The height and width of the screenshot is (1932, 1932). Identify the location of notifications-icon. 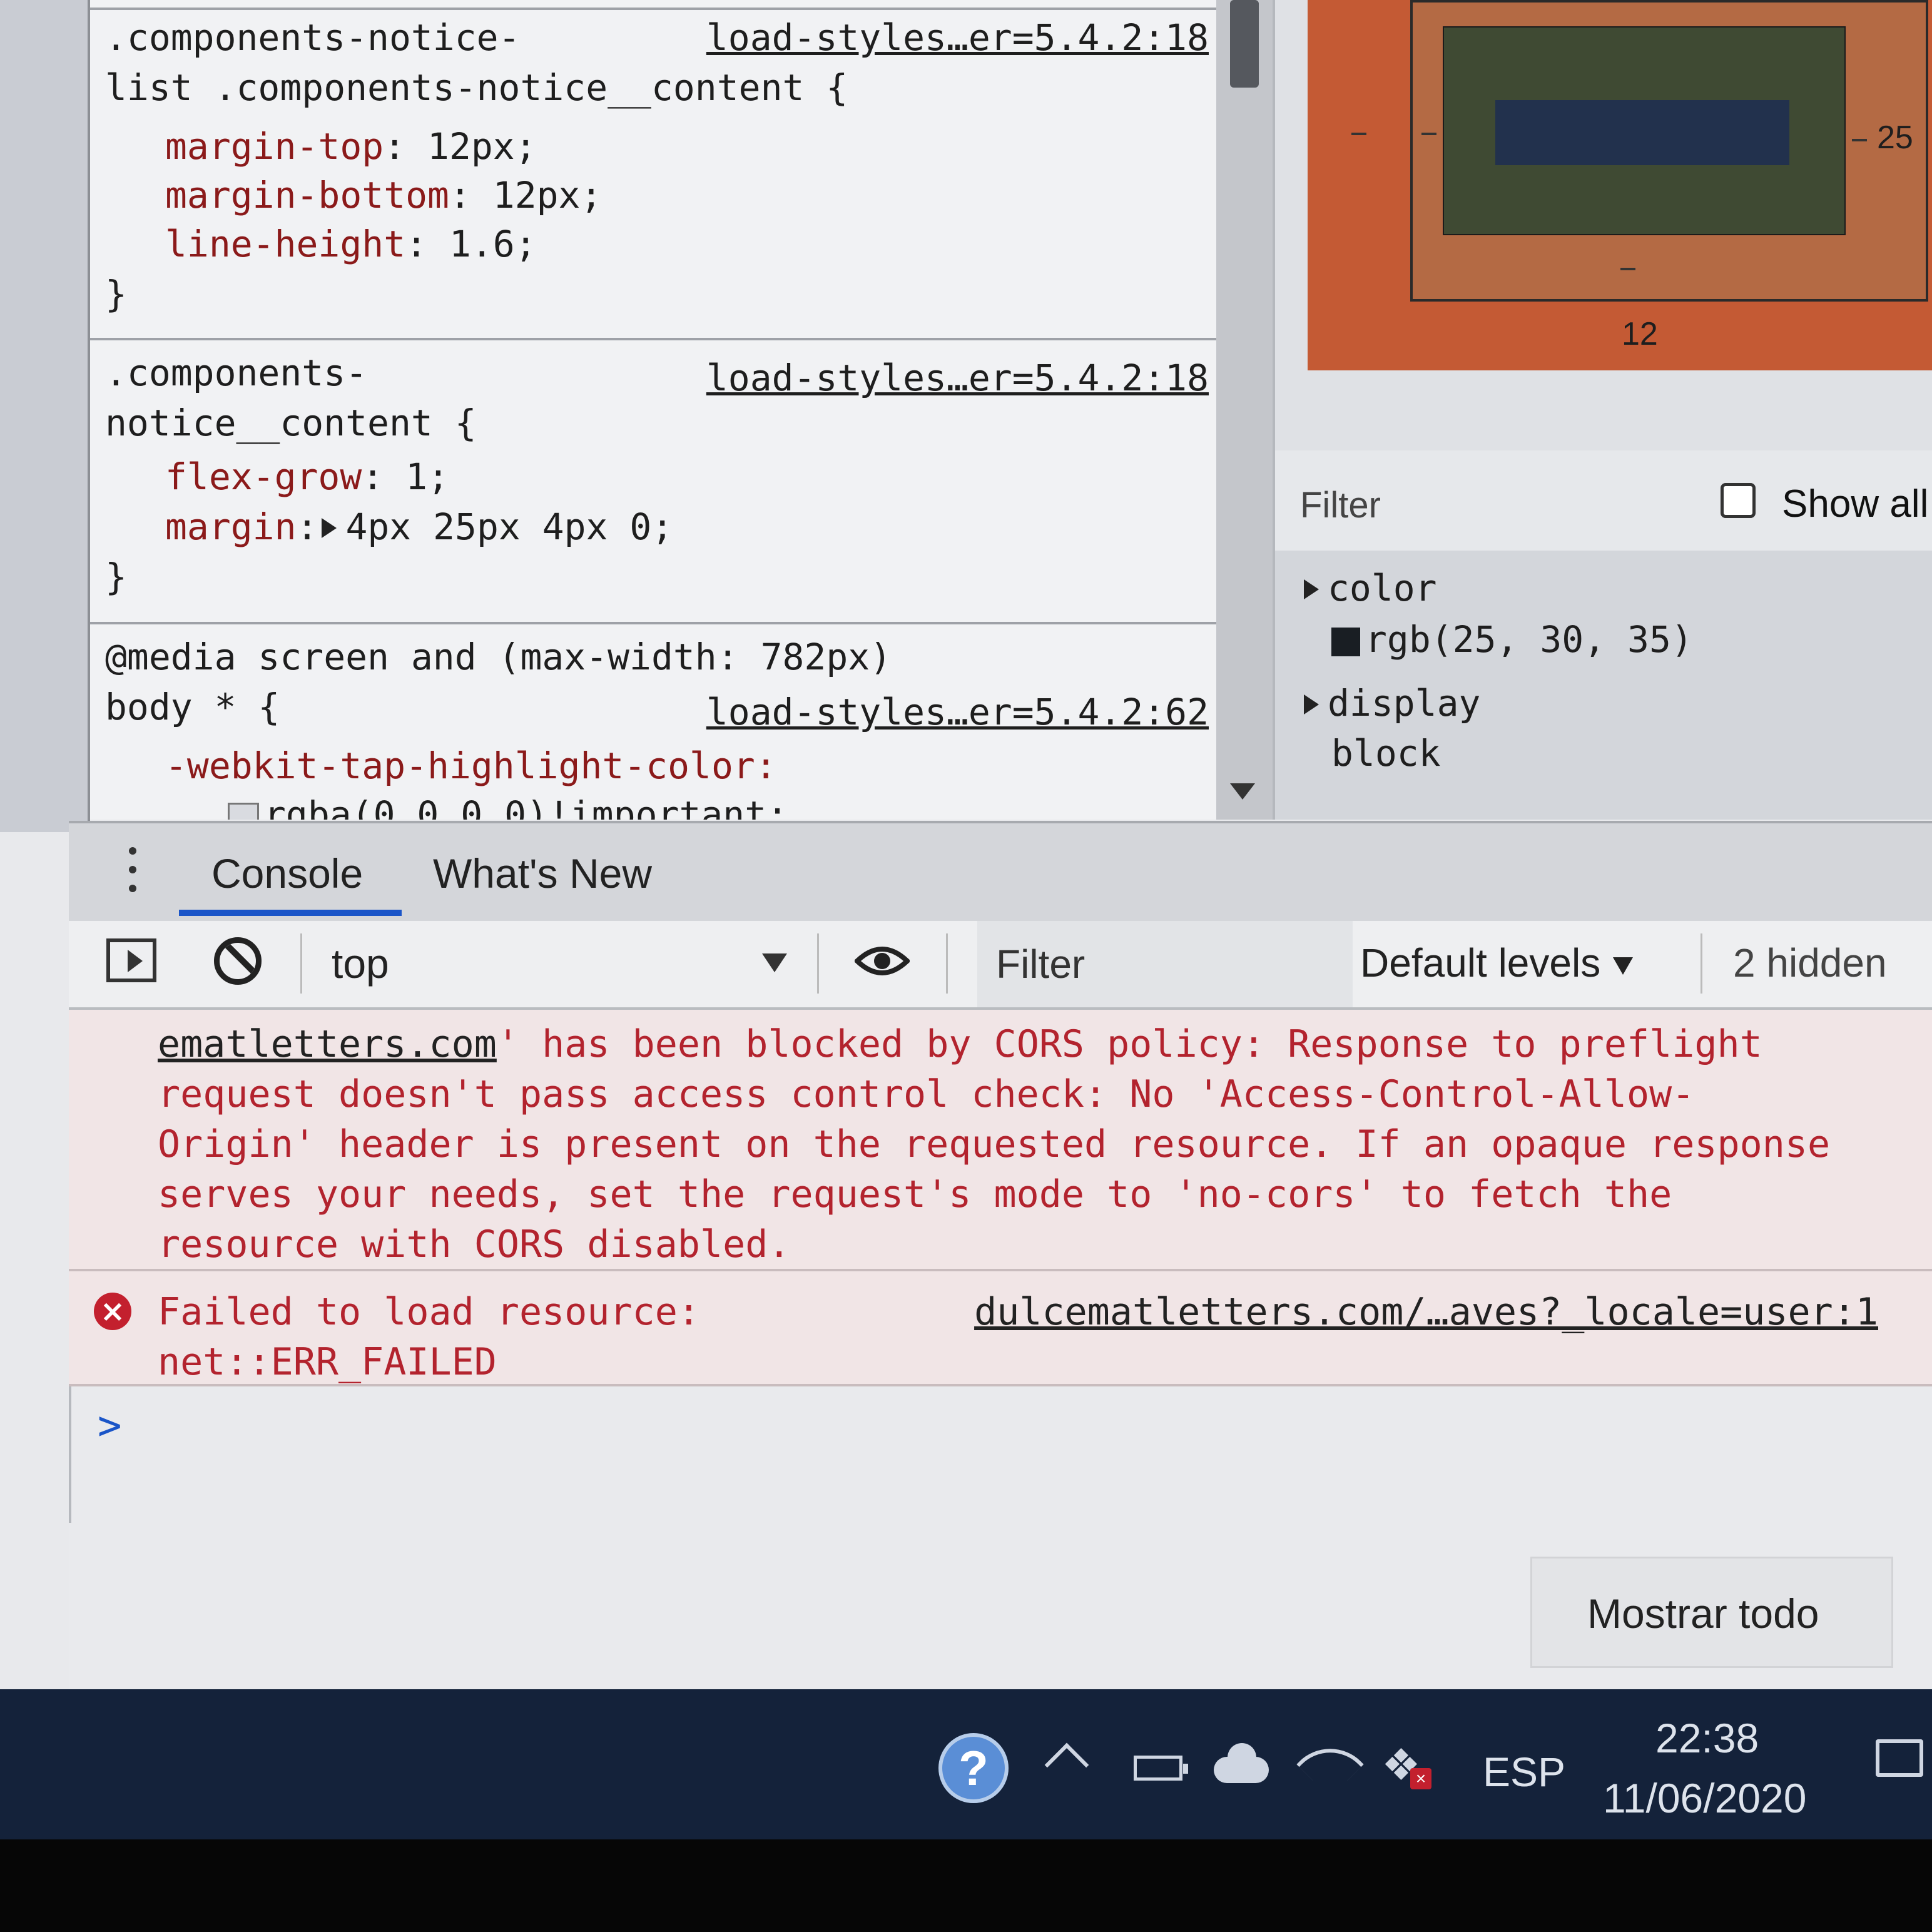
(1899, 1758).